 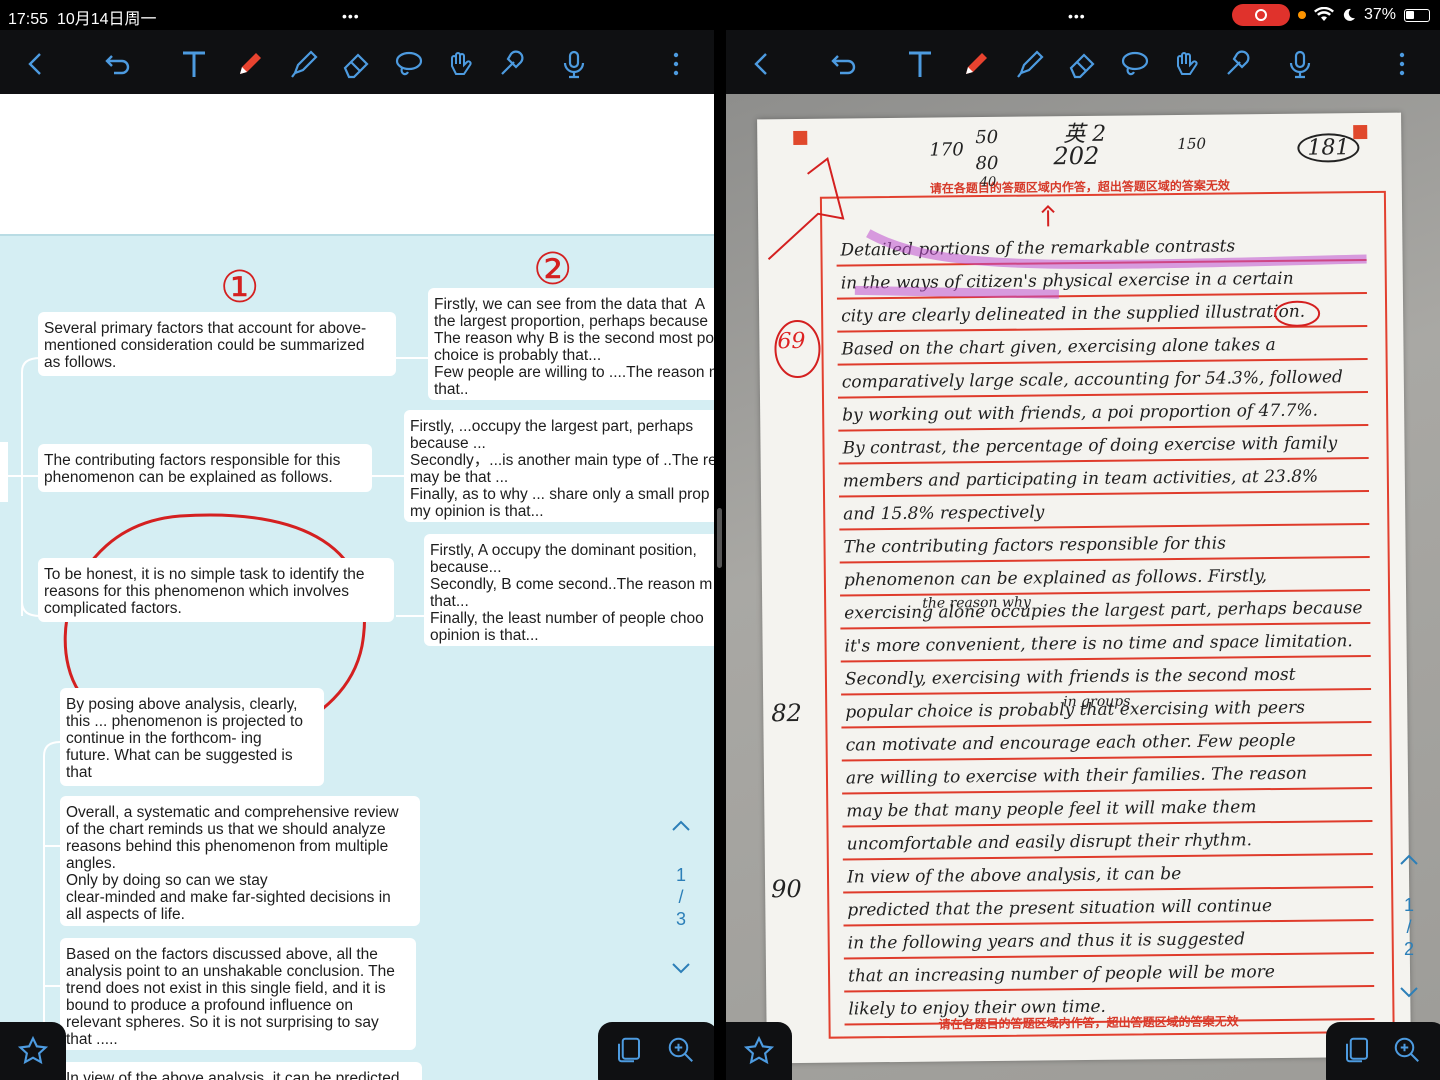 What do you see at coordinates (1192, 143) in the screenshot?
I see `header-score: 150` at bounding box center [1192, 143].